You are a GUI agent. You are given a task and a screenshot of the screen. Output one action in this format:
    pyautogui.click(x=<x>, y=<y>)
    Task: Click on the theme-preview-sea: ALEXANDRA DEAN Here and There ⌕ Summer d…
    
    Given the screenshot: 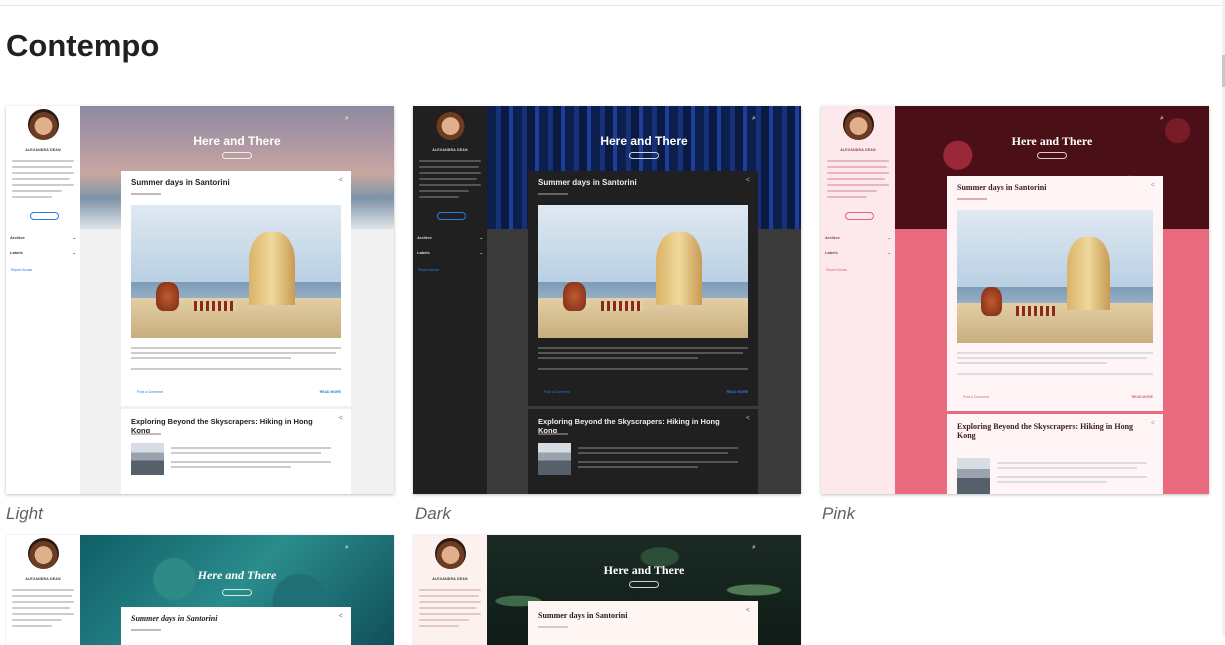 What is the action you would take?
    pyautogui.click(x=200, y=590)
    